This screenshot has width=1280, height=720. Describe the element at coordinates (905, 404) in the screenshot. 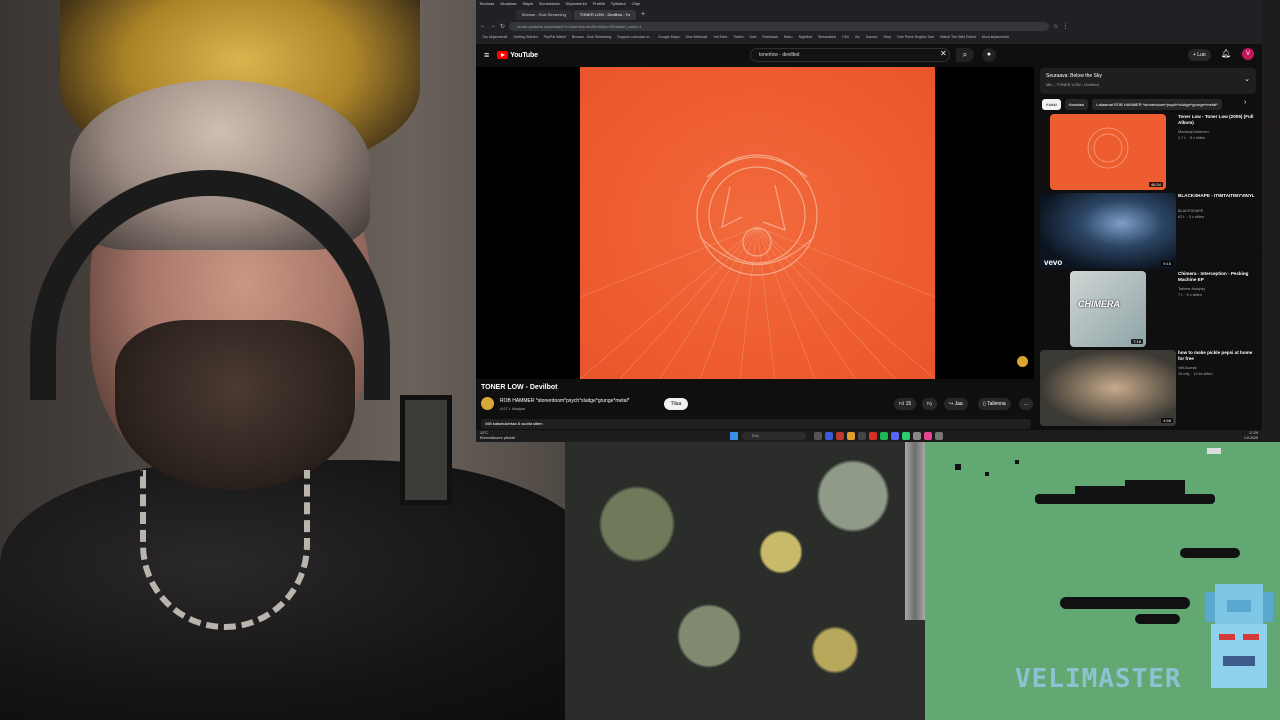

I see `like-button: 👍︎ 15` at that location.